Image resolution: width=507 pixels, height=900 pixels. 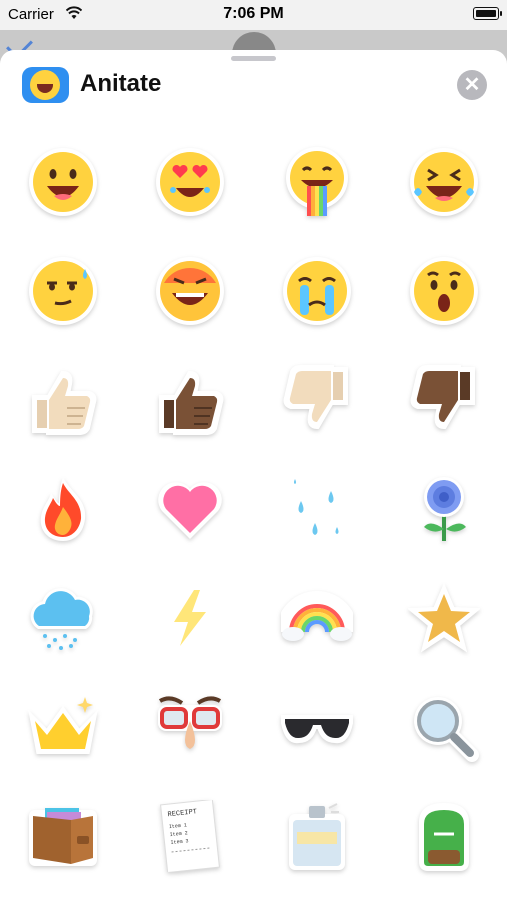 I want to click on battery-icon, so click(x=487, y=13).